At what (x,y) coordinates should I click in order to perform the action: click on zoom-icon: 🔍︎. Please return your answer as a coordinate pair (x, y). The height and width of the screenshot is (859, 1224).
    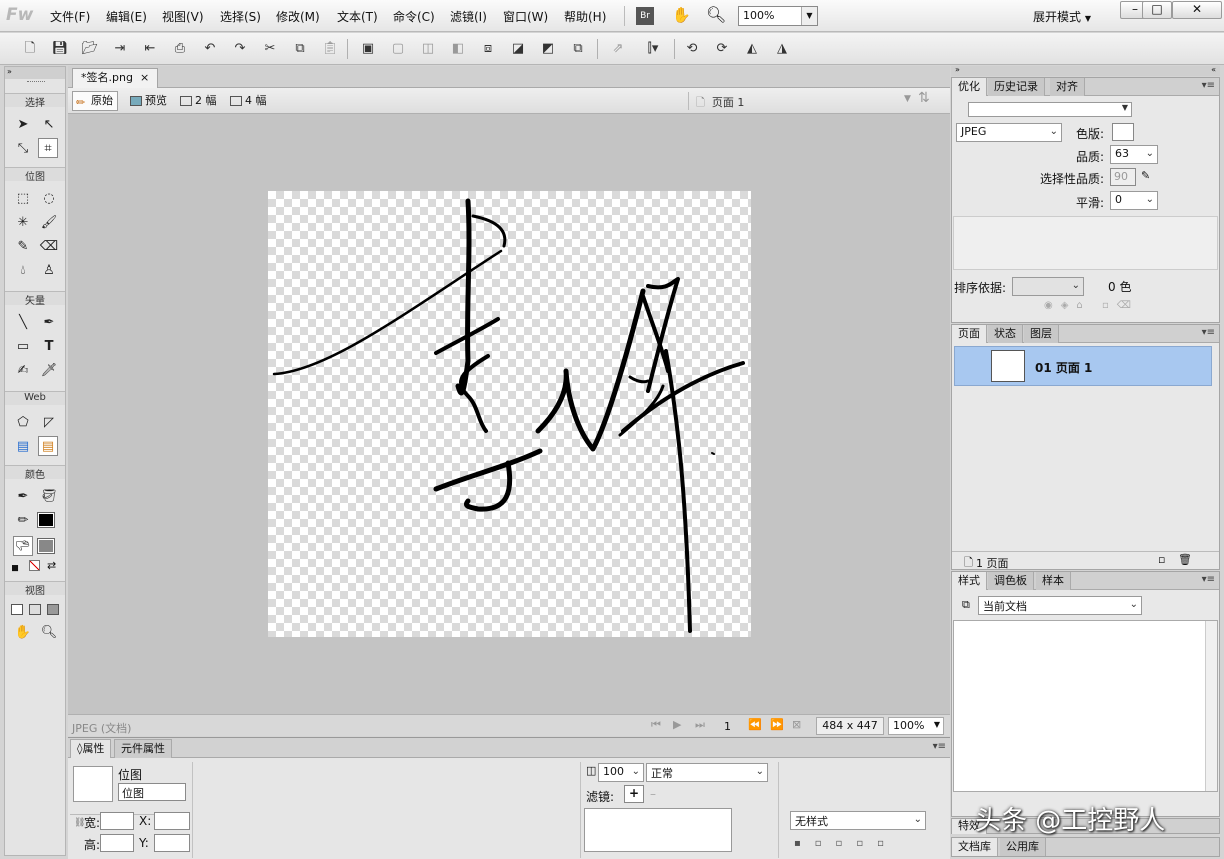
    Looking at the image, I should click on (716, 14).